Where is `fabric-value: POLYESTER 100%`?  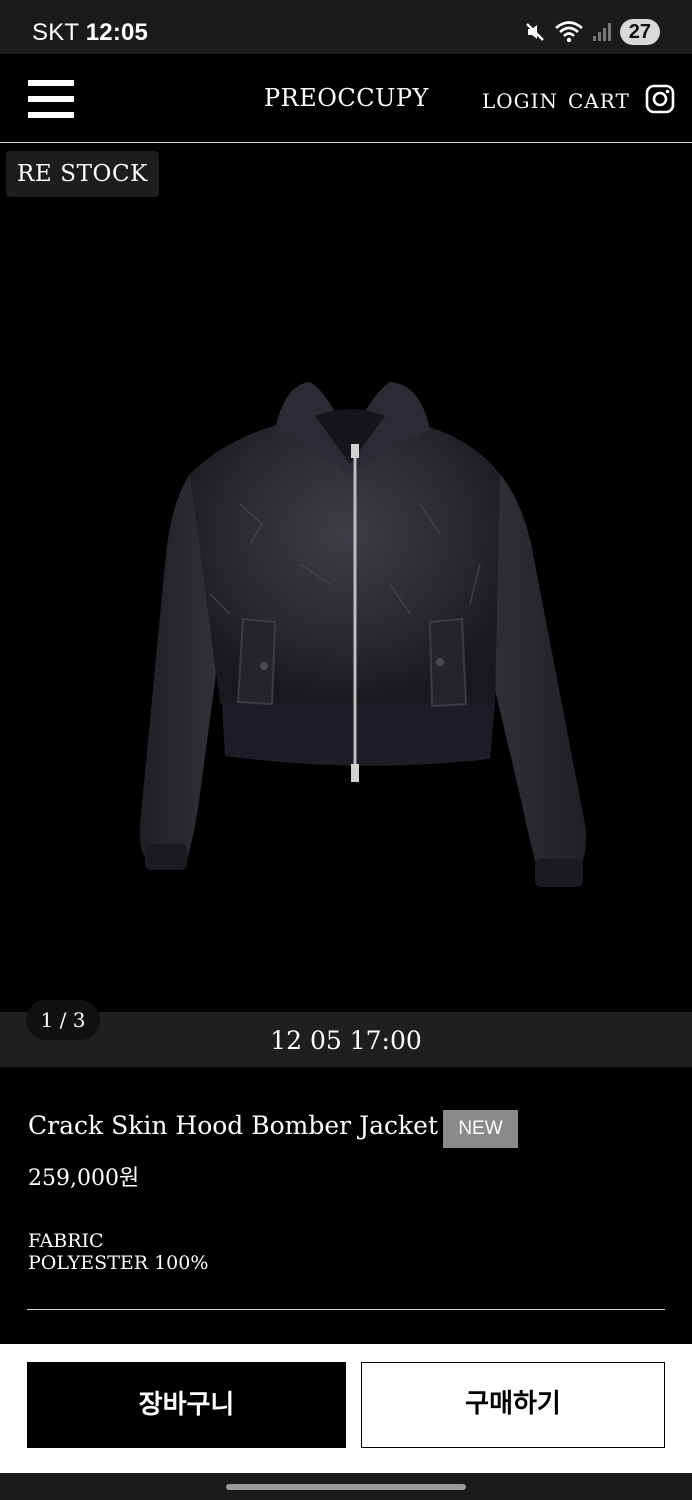 fabric-value: POLYESTER 100% is located at coordinates (118, 1263).